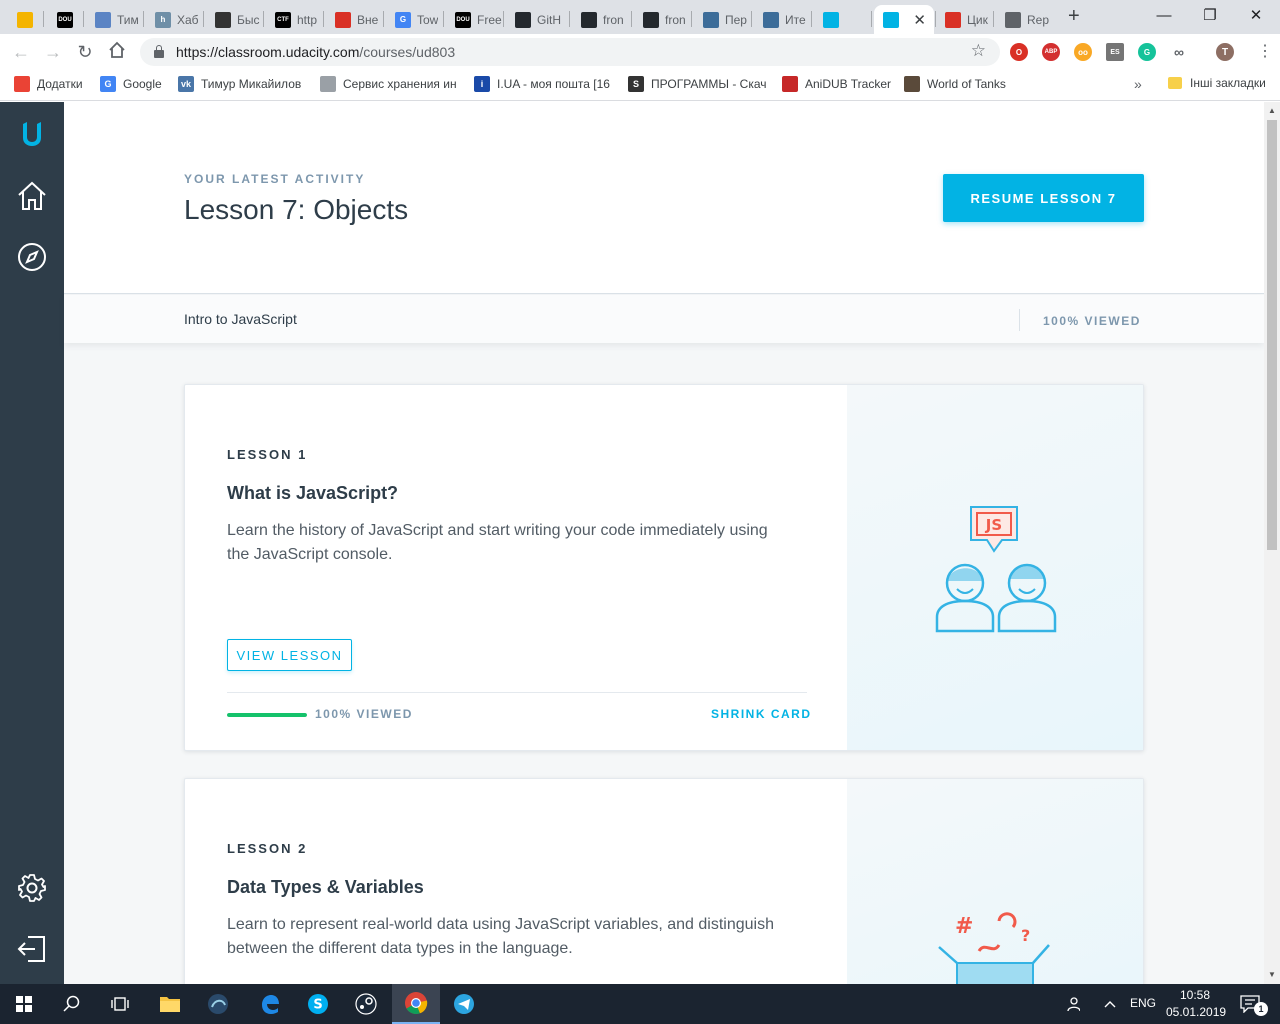 This screenshot has height=1024, width=1280. I want to click on browser-tab: G Tow, so click(414, 19).